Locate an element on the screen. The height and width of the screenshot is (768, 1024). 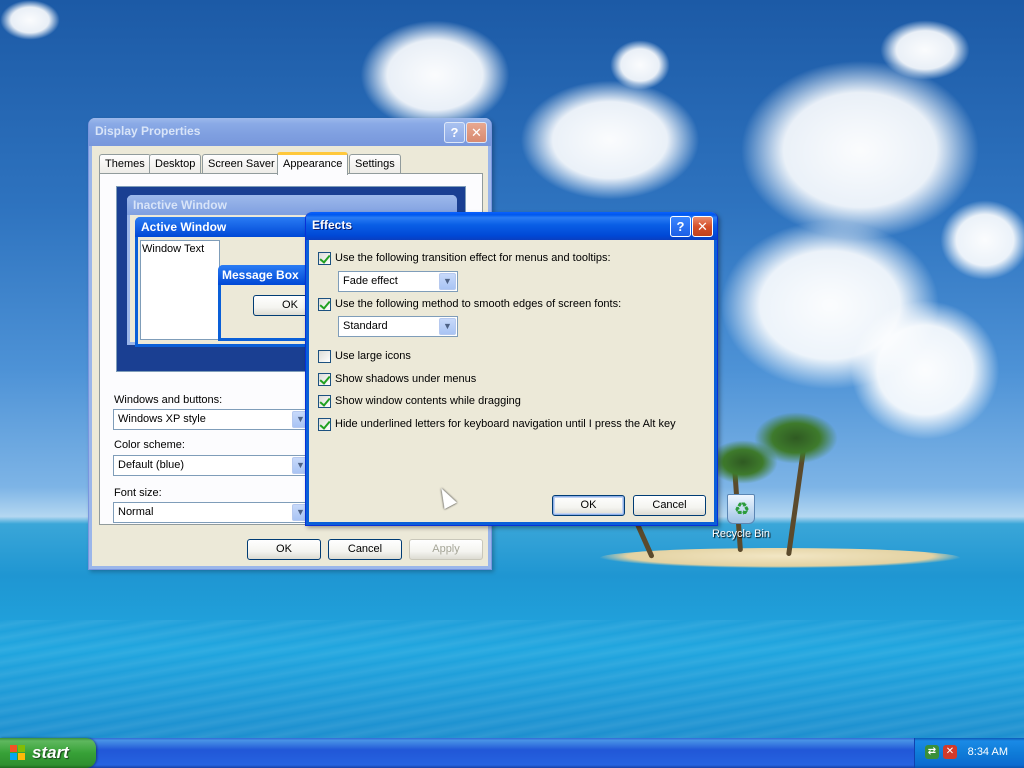
preview-message-box-title: Message Box is located at coordinates (260, 275).